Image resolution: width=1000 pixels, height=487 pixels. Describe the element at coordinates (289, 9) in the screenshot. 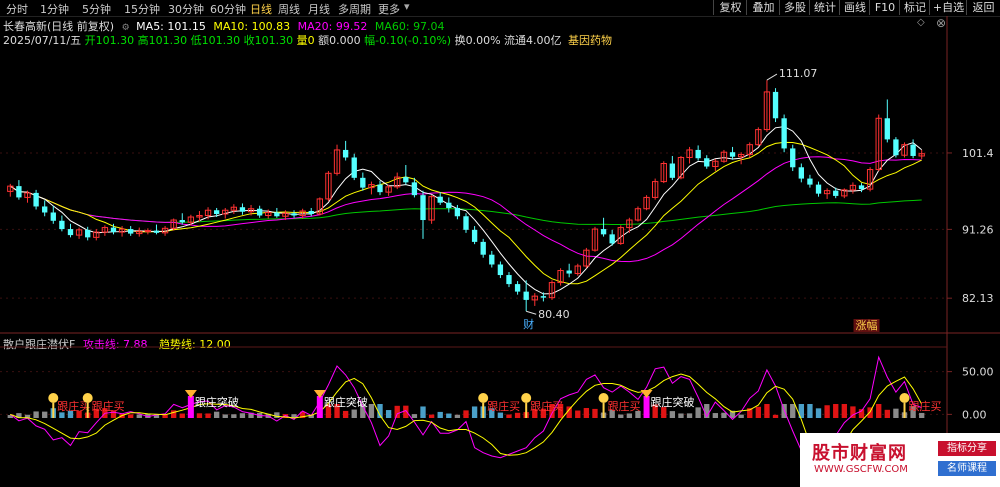

I see `timeframe-weekly: 周线` at that location.